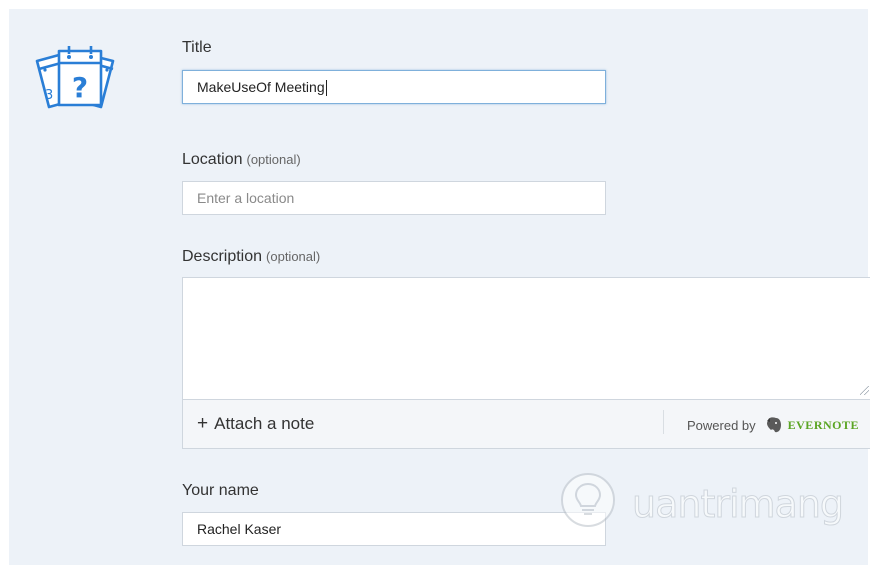 This screenshot has width=870, height=565. What do you see at coordinates (264, 423) in the screenshot?
I see `attach-note-label: Attach a note` at bounding box center [264, 423].